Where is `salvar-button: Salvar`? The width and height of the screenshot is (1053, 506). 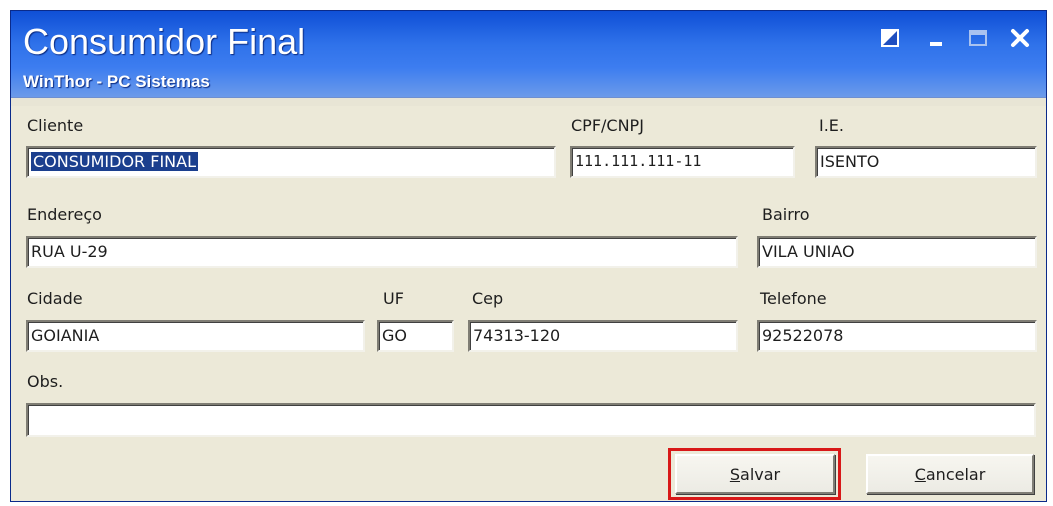 salvar-button: Salvar is located at coordinates (755, 474).